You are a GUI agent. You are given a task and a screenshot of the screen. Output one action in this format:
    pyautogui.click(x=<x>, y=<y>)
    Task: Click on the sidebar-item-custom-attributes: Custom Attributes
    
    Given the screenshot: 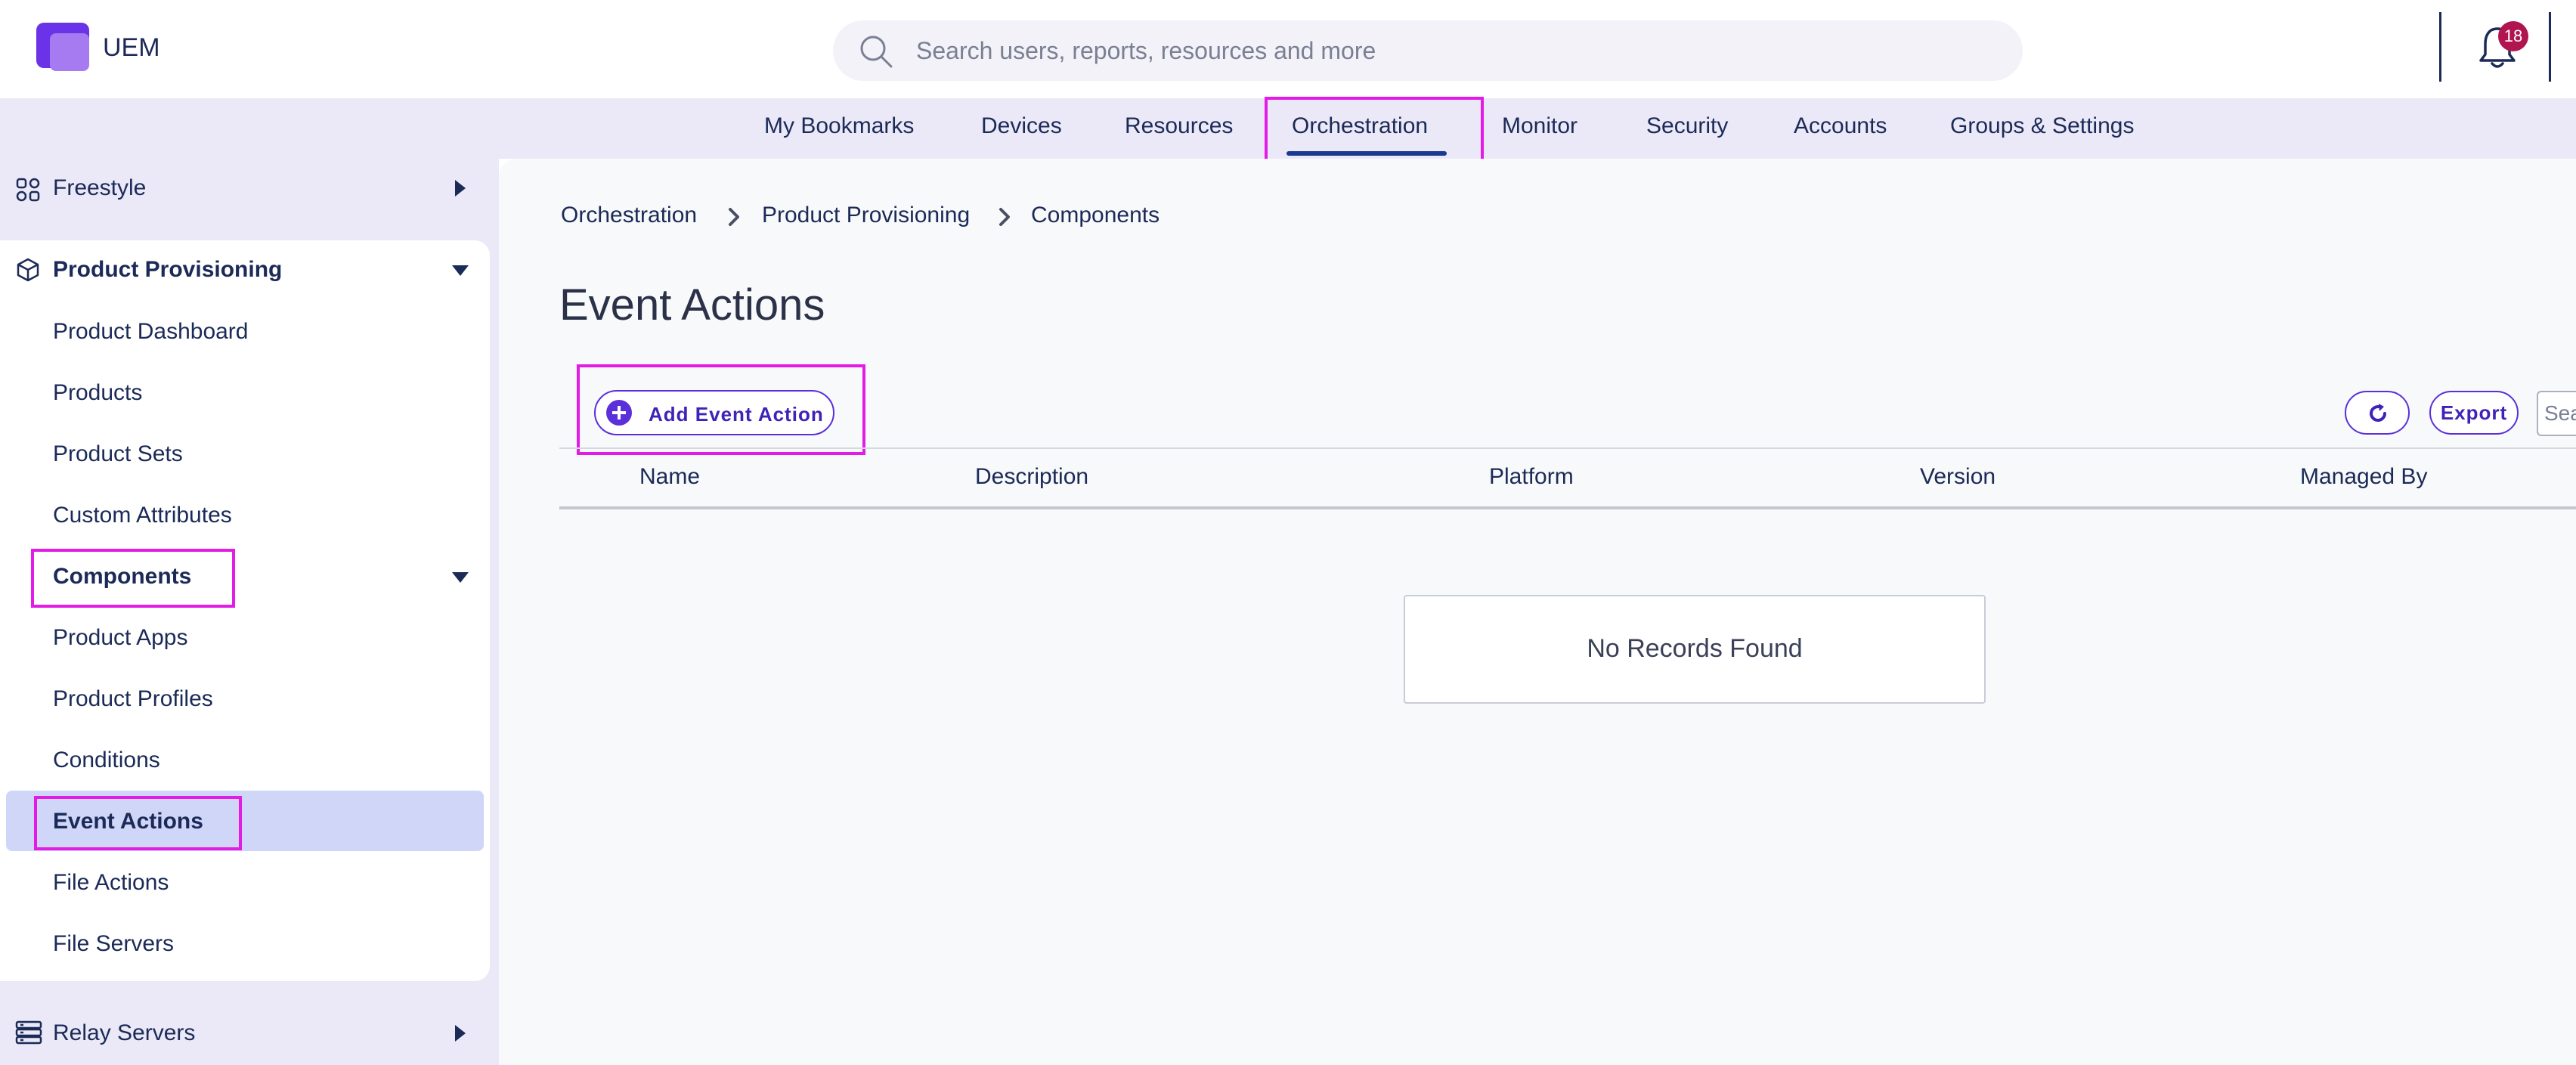 What is the action you would take?
    pyautogui.click(x=142, y=515)
    